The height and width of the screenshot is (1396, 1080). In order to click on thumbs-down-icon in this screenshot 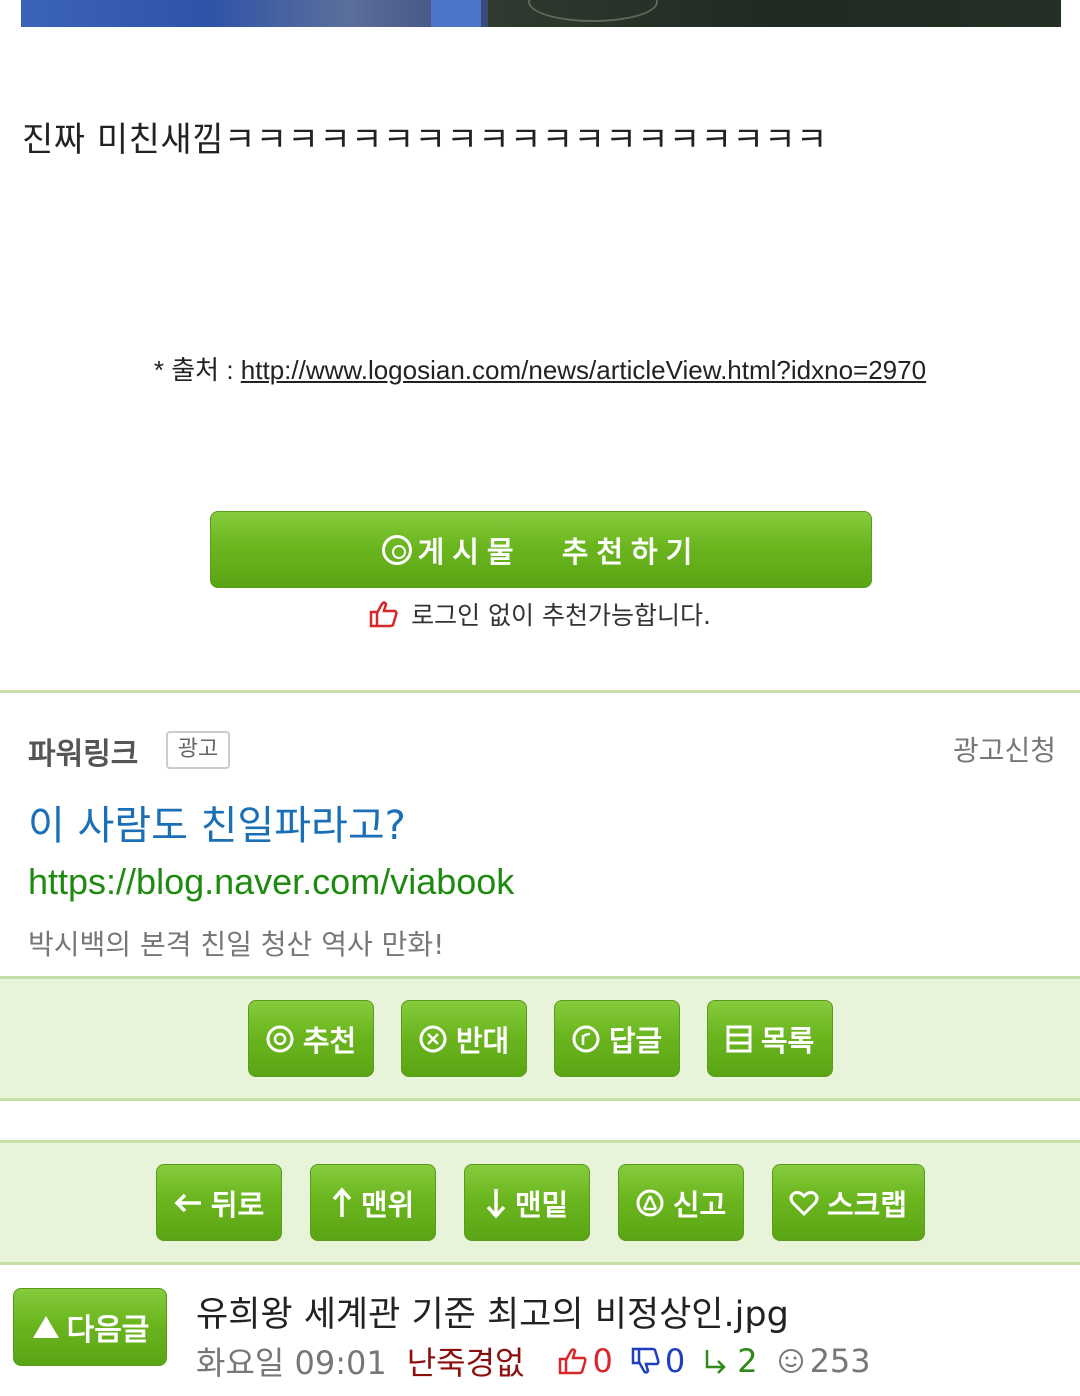, I will do `click(645, 1360)`.